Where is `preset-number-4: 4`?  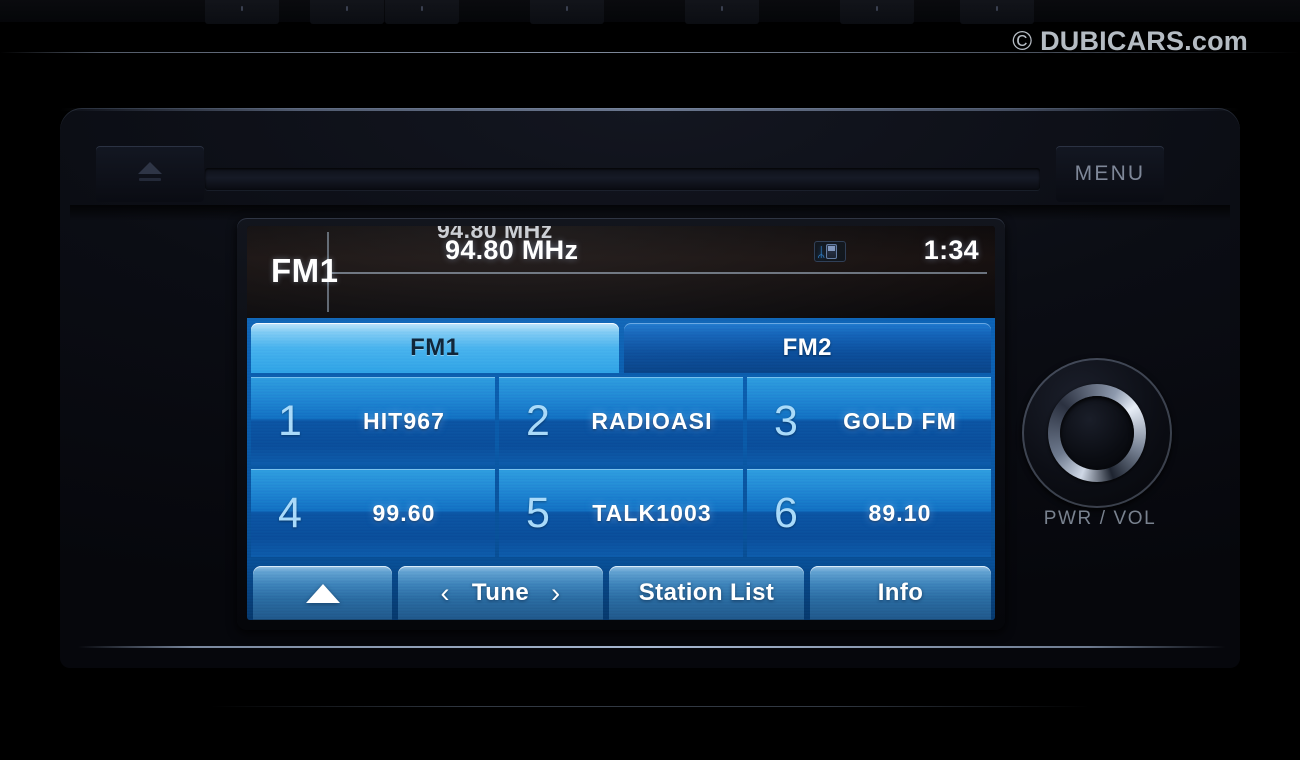 preset-number-4: 4 is located at coordinates (290, 512).